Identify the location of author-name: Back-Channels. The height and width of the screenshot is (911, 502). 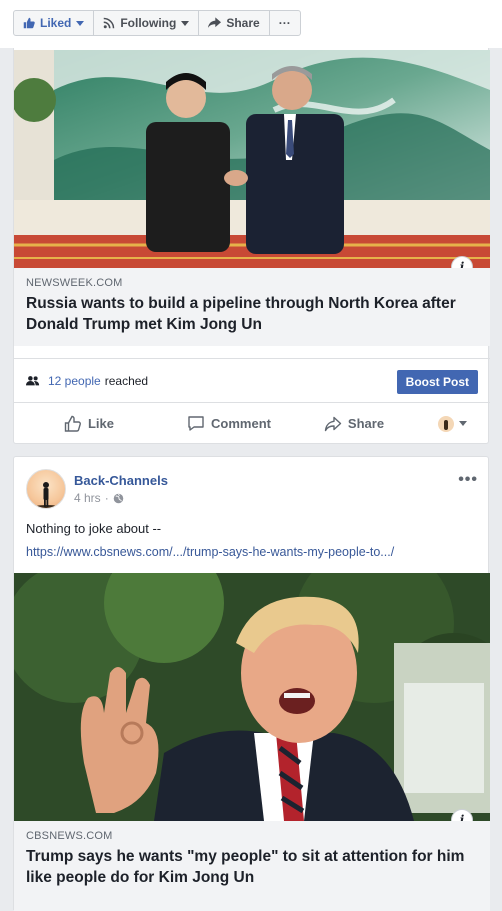
(121, 480).